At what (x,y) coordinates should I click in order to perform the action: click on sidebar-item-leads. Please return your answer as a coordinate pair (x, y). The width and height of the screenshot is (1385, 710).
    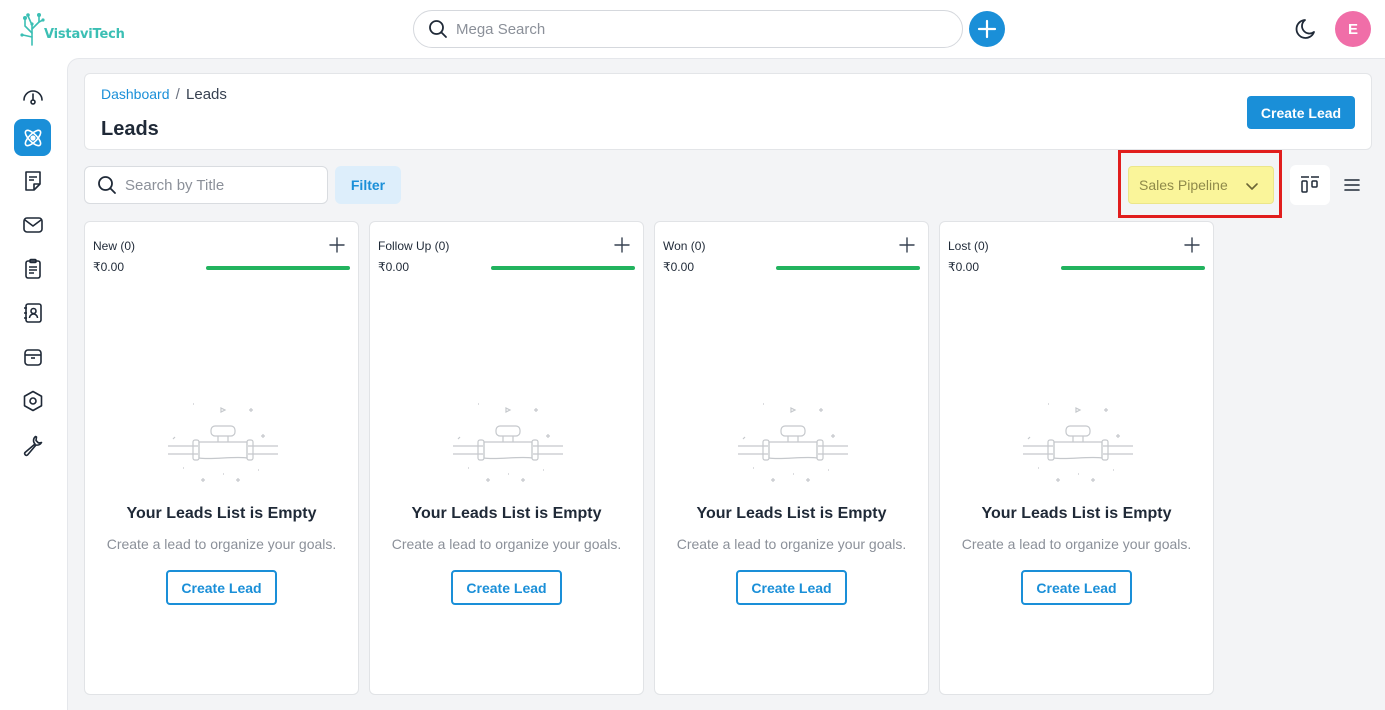
    Looking at the image, I should click on (32, 137).